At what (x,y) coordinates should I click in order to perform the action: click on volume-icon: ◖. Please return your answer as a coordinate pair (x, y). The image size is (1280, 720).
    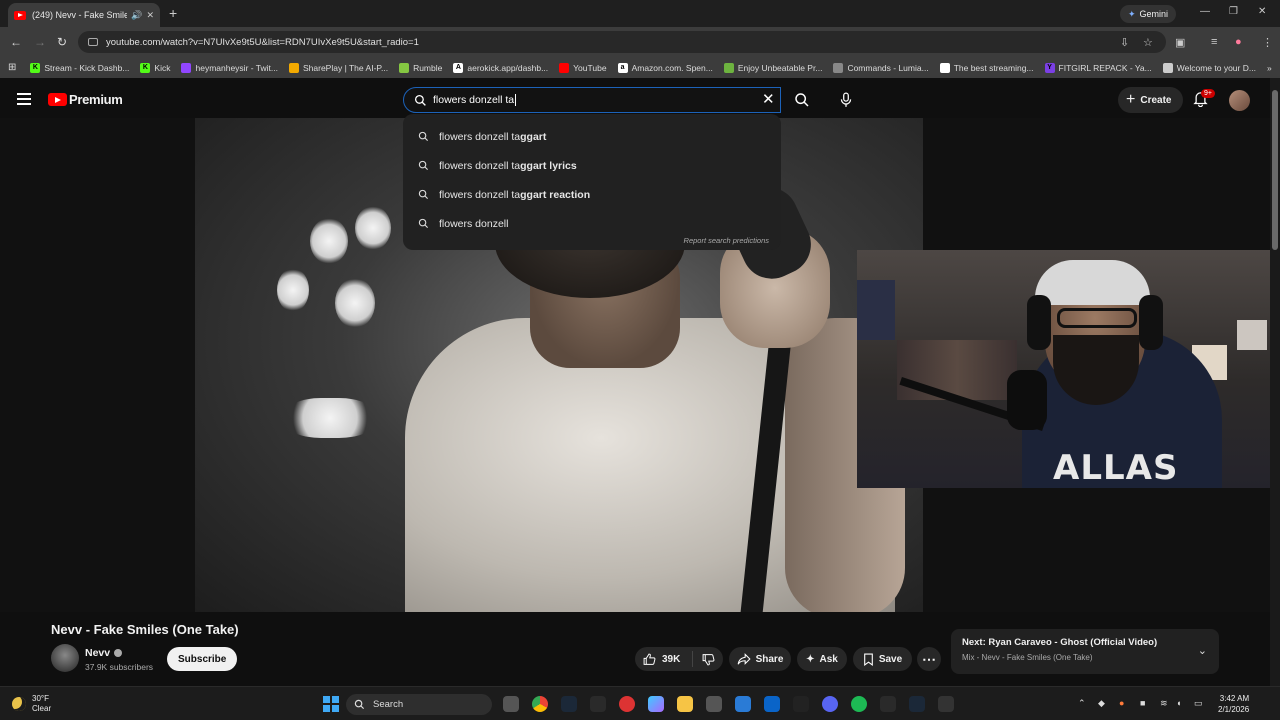
    Looking at the image, I should click on (1178, 703).